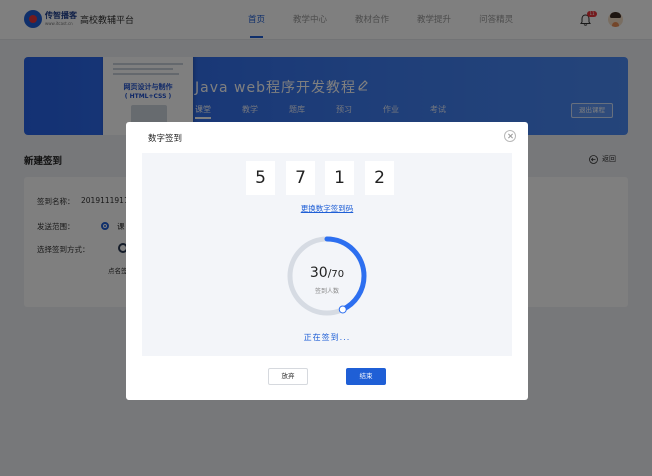 The width and height of the screenshot is (652, 476). I want to click on modal-title: 数字签到, so click(165, 139).